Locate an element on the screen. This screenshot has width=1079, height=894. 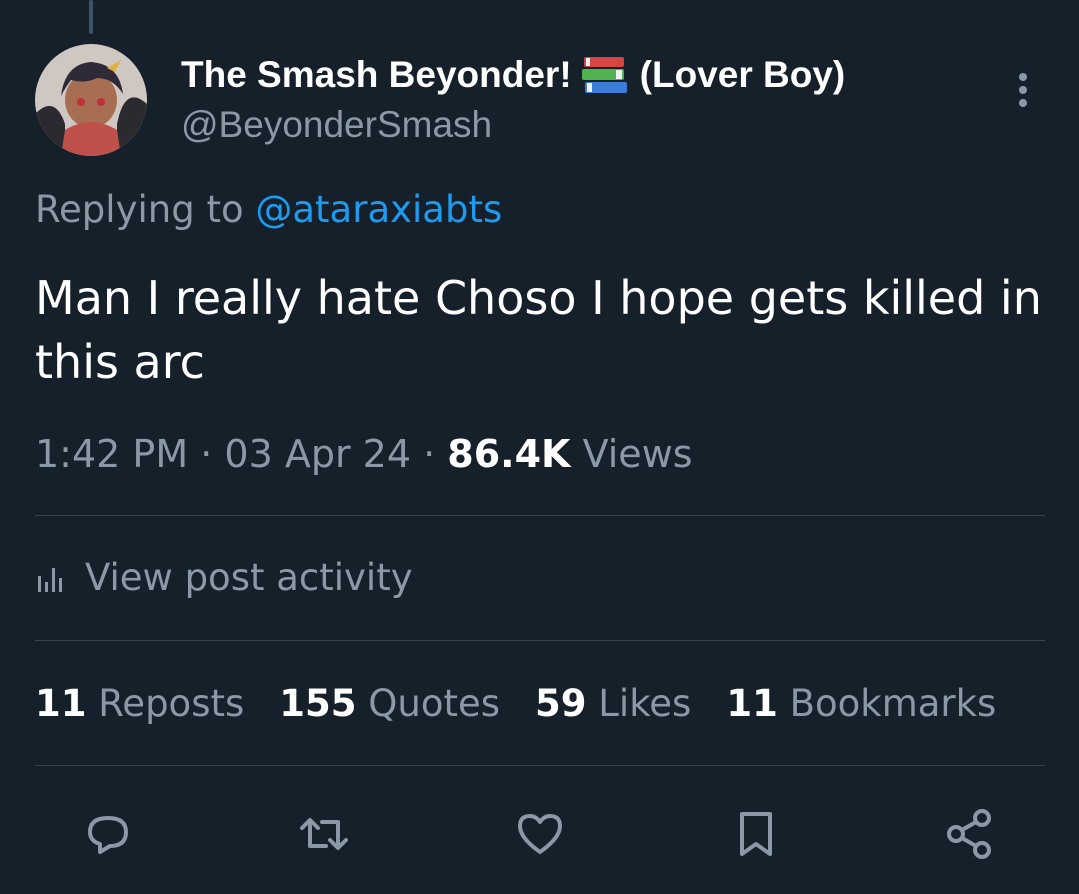
quotes-stat: 155 Quotes is located at coordinates (389, 703).